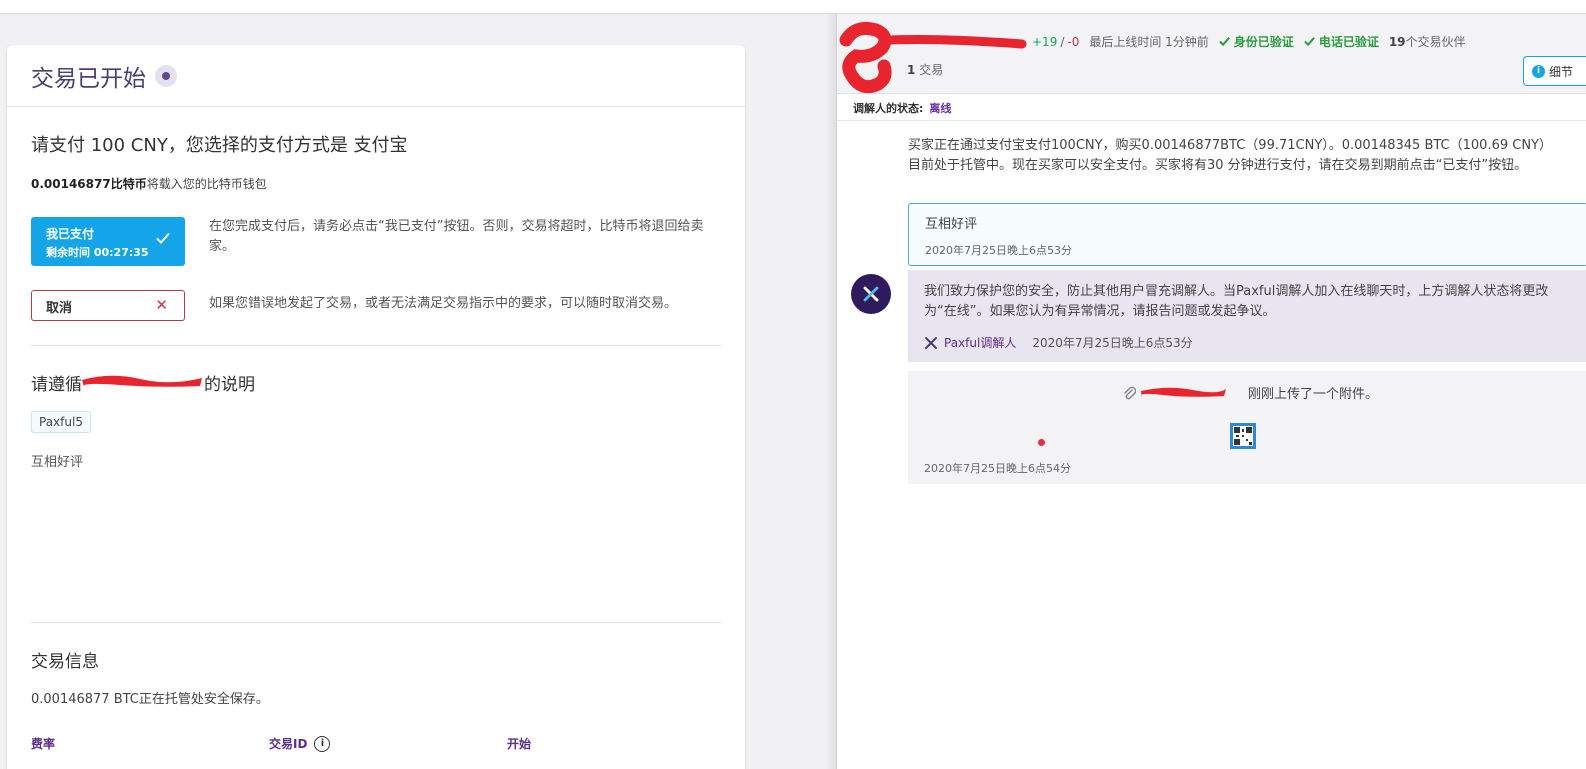 The width and height of the screenshot is (1586, 769). What do you see at coordinates (108, 241) in the screenshot?
I see `paid-button: 我已支付 剩余时间 00:27:35` at bounding box center [108, 241].